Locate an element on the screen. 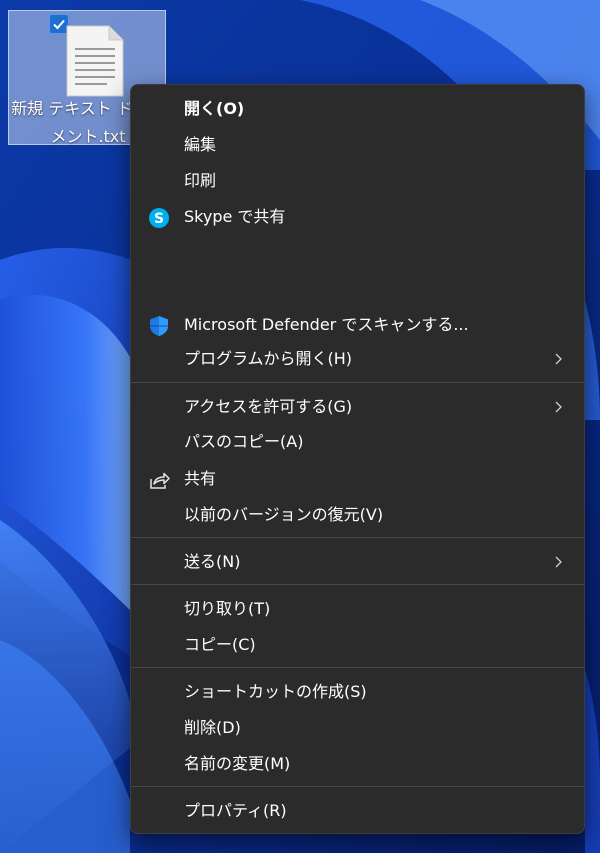 This screenshot has width=600, height=853. menu-item-send-to: 送る(N) is located at coordinates (357, 562).